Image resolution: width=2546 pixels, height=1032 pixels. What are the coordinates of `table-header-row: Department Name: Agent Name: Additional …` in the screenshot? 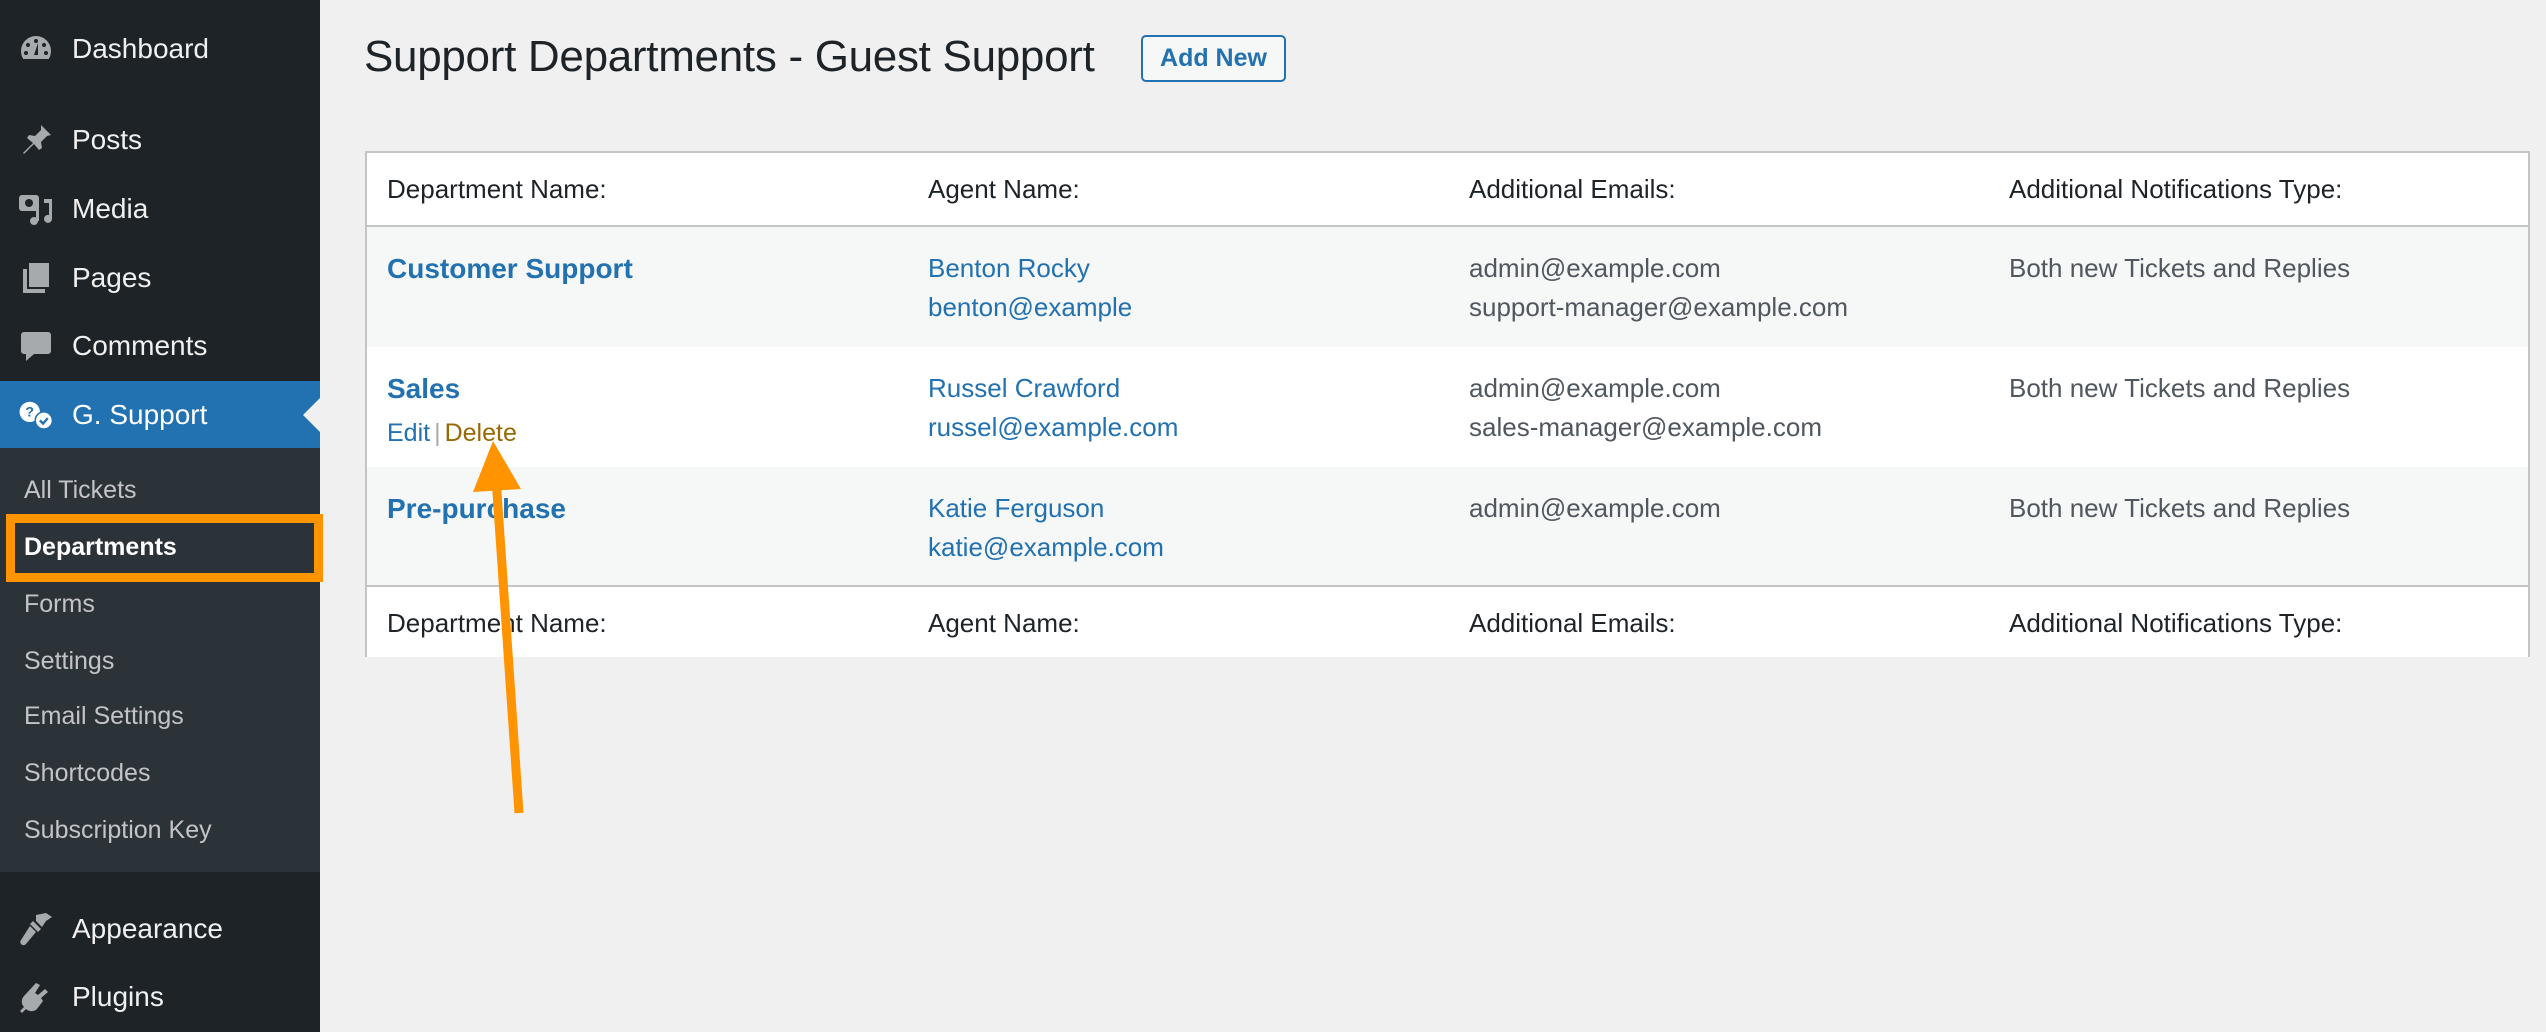 It's located at (1447, 190).